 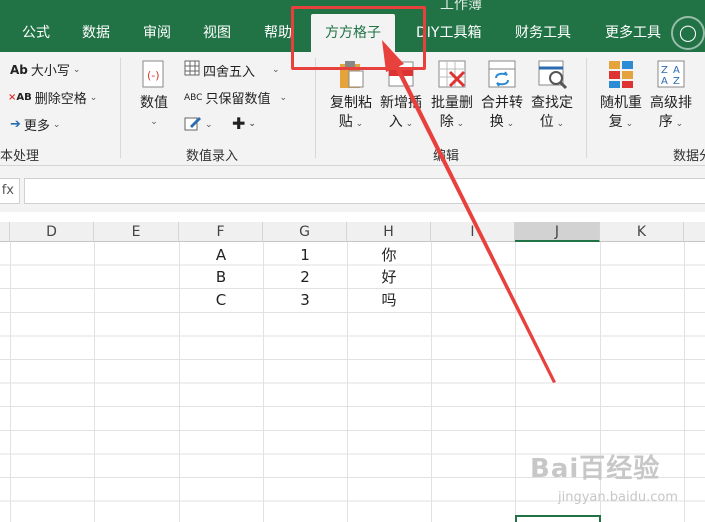 What do you see at coordinates (595, 469) in the screenshot?
I see `watermark-logo: Bai百经验` at bounding box center [595, 469].